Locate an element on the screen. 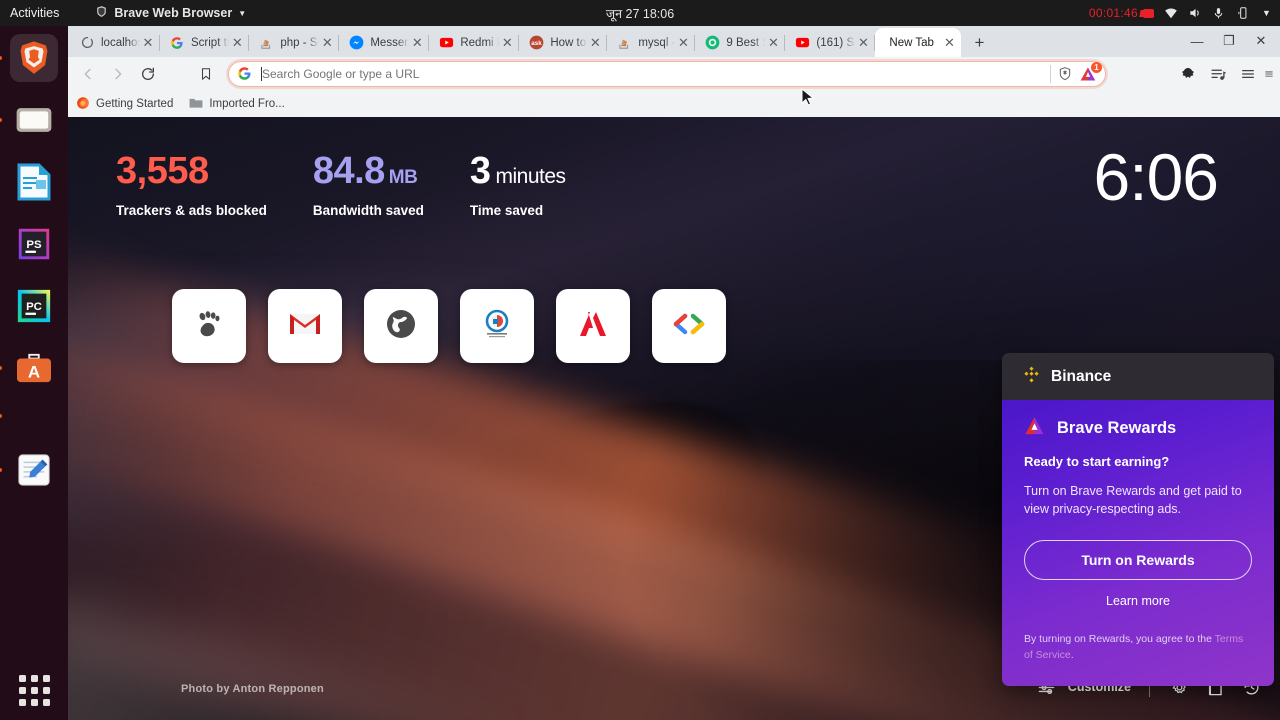  forward-icon is located at coordinates (118, 74).